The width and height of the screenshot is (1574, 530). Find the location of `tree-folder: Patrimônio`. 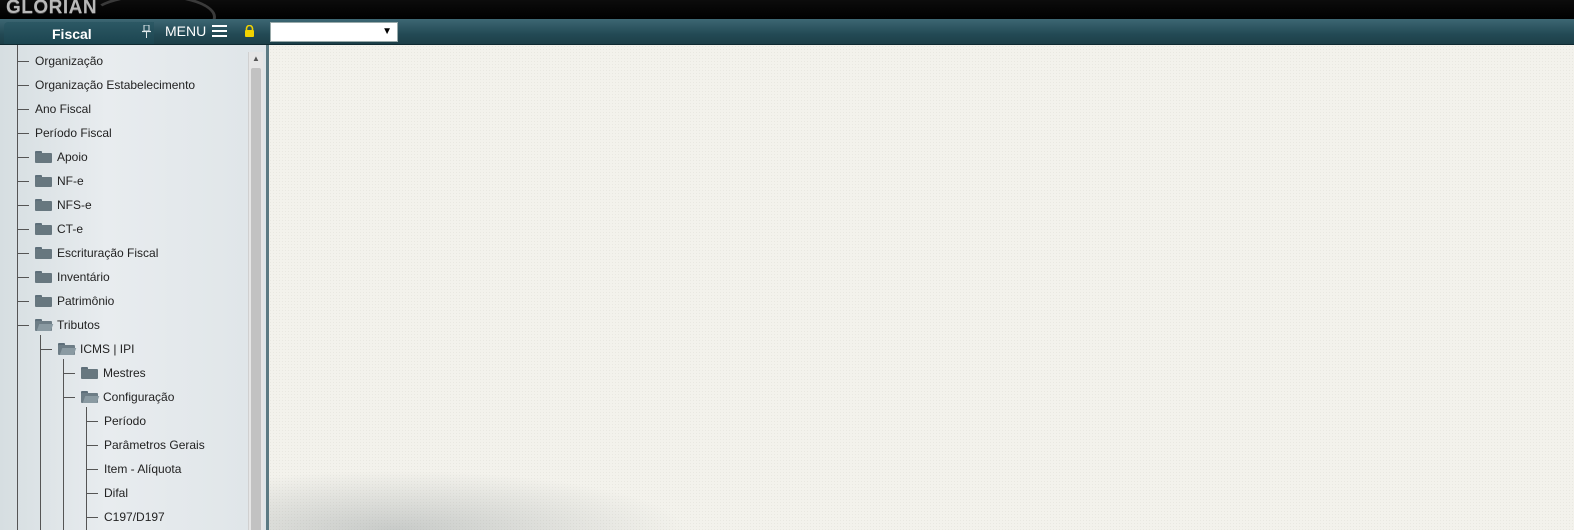

tree-folder: Patrimônio is located at coordinates (65, 301).